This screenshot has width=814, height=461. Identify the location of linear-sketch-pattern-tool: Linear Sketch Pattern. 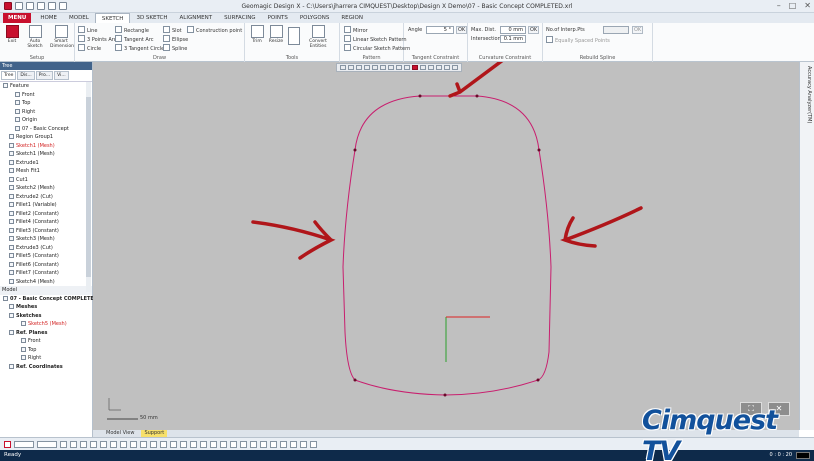
(375, 39).